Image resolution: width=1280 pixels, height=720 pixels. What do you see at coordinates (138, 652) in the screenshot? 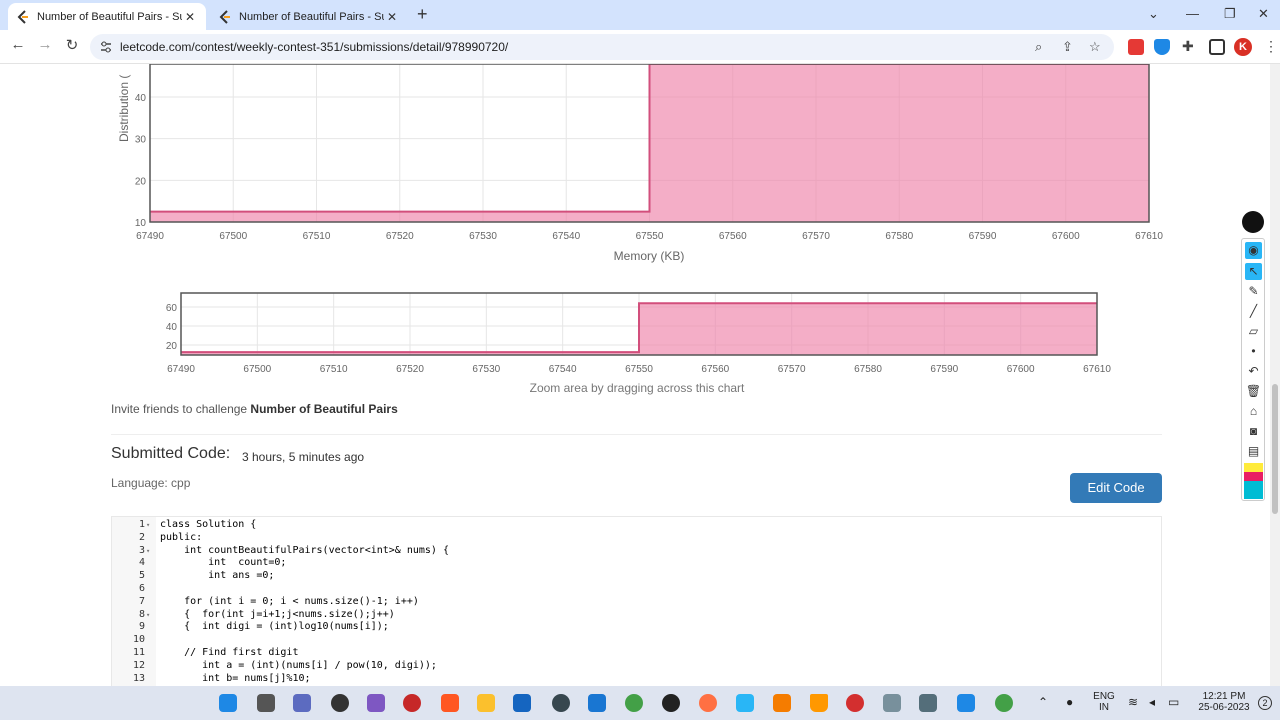
I see `line-number: 11` at bounding box center [138, 652].